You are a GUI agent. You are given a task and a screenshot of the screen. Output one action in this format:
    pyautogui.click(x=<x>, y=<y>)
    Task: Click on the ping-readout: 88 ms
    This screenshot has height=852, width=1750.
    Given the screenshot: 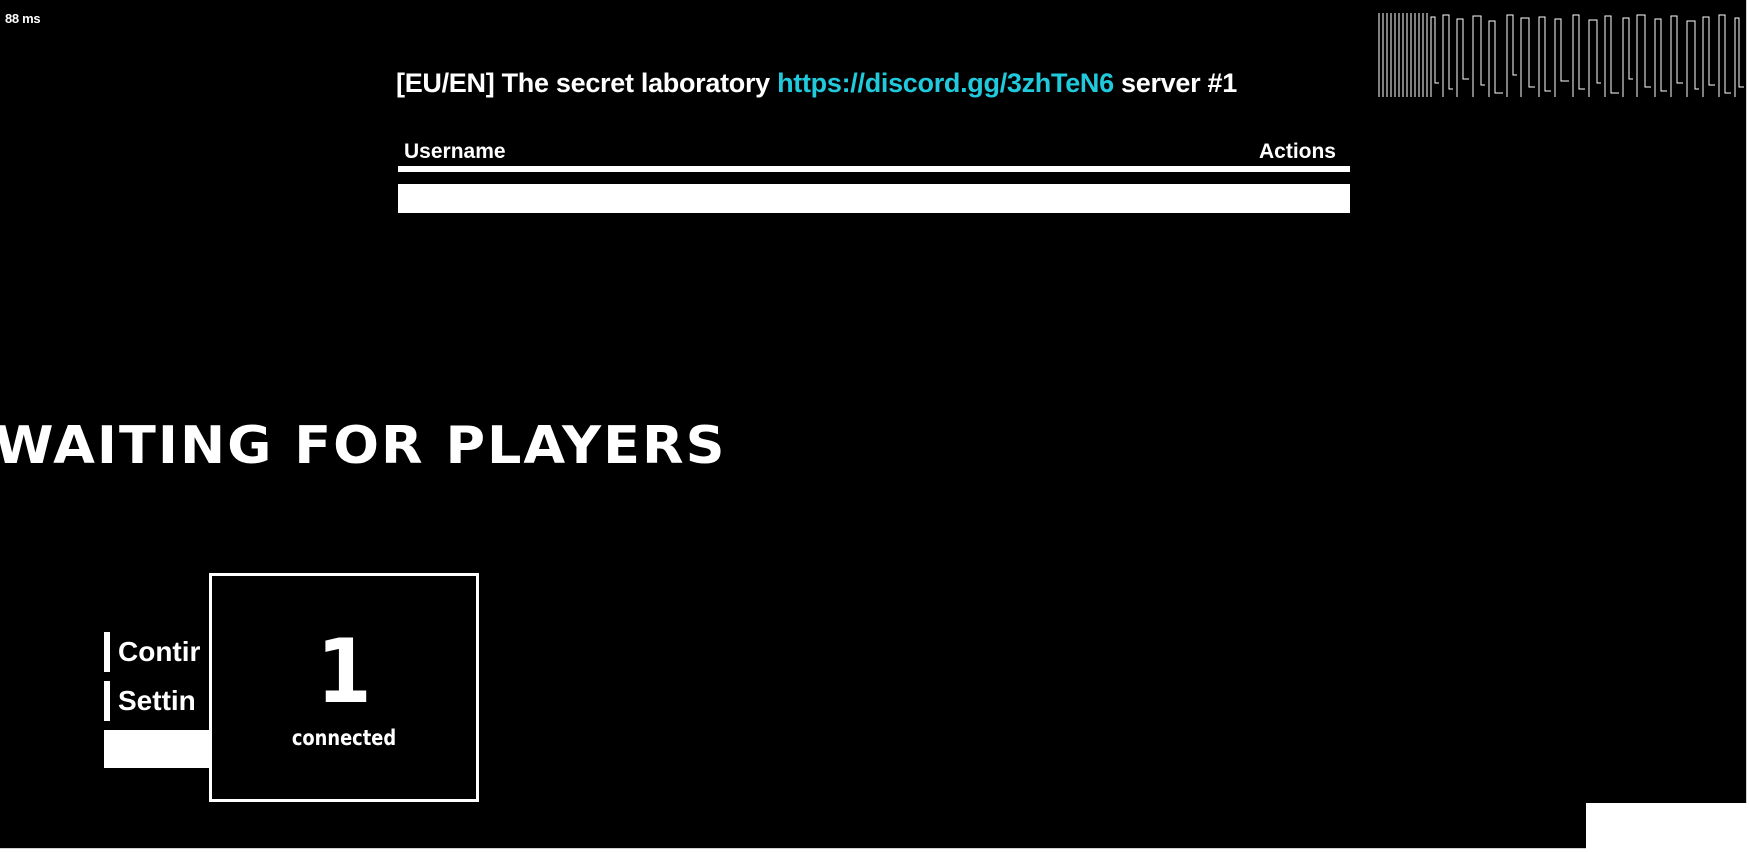 What is the action you would take?
    pyautogui.click(x=23, y=18)
    